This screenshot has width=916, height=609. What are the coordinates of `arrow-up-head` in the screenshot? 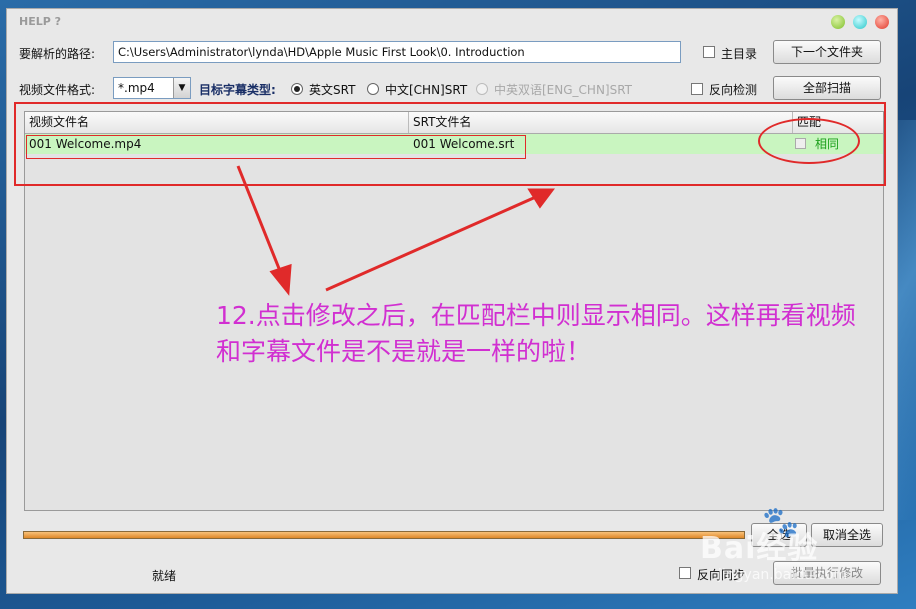 It's located at (541, 198).